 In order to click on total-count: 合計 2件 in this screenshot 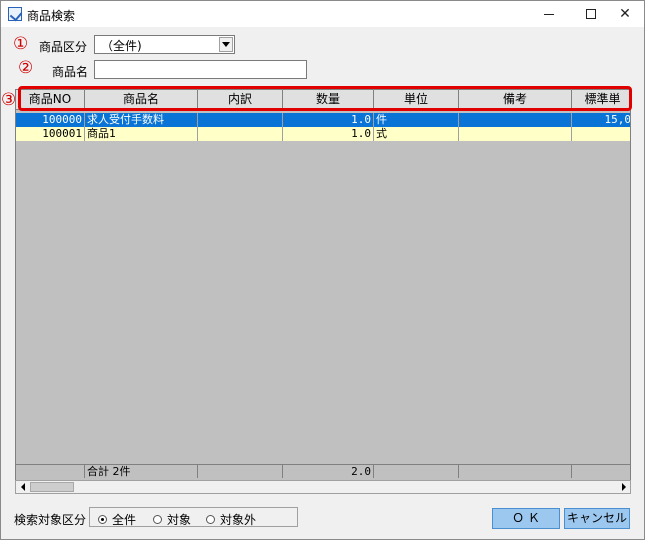, I will do `click(141, 471)`.